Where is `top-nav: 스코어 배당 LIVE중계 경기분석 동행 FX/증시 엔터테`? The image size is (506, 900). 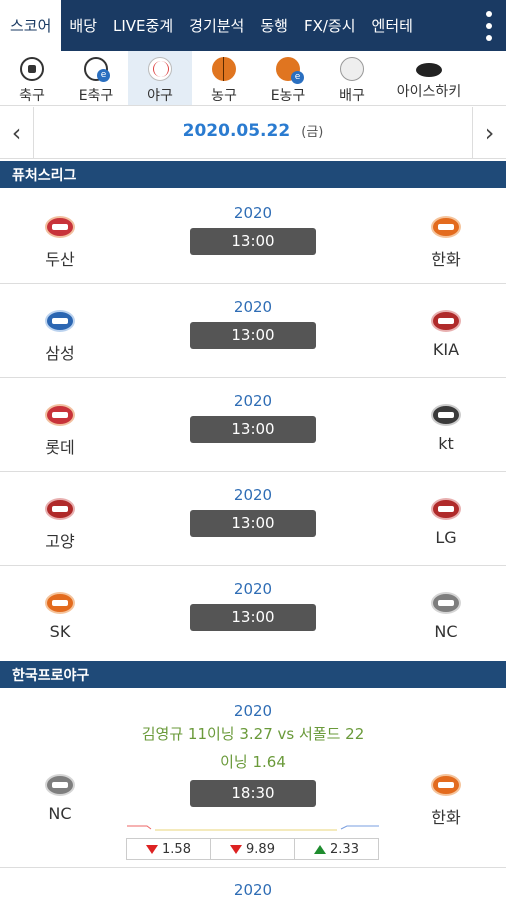 top-nav: 스코어 배당 LIVE중계 경기분석 동행 FX/증시 엔터테 is located at coordinates (253, 25).